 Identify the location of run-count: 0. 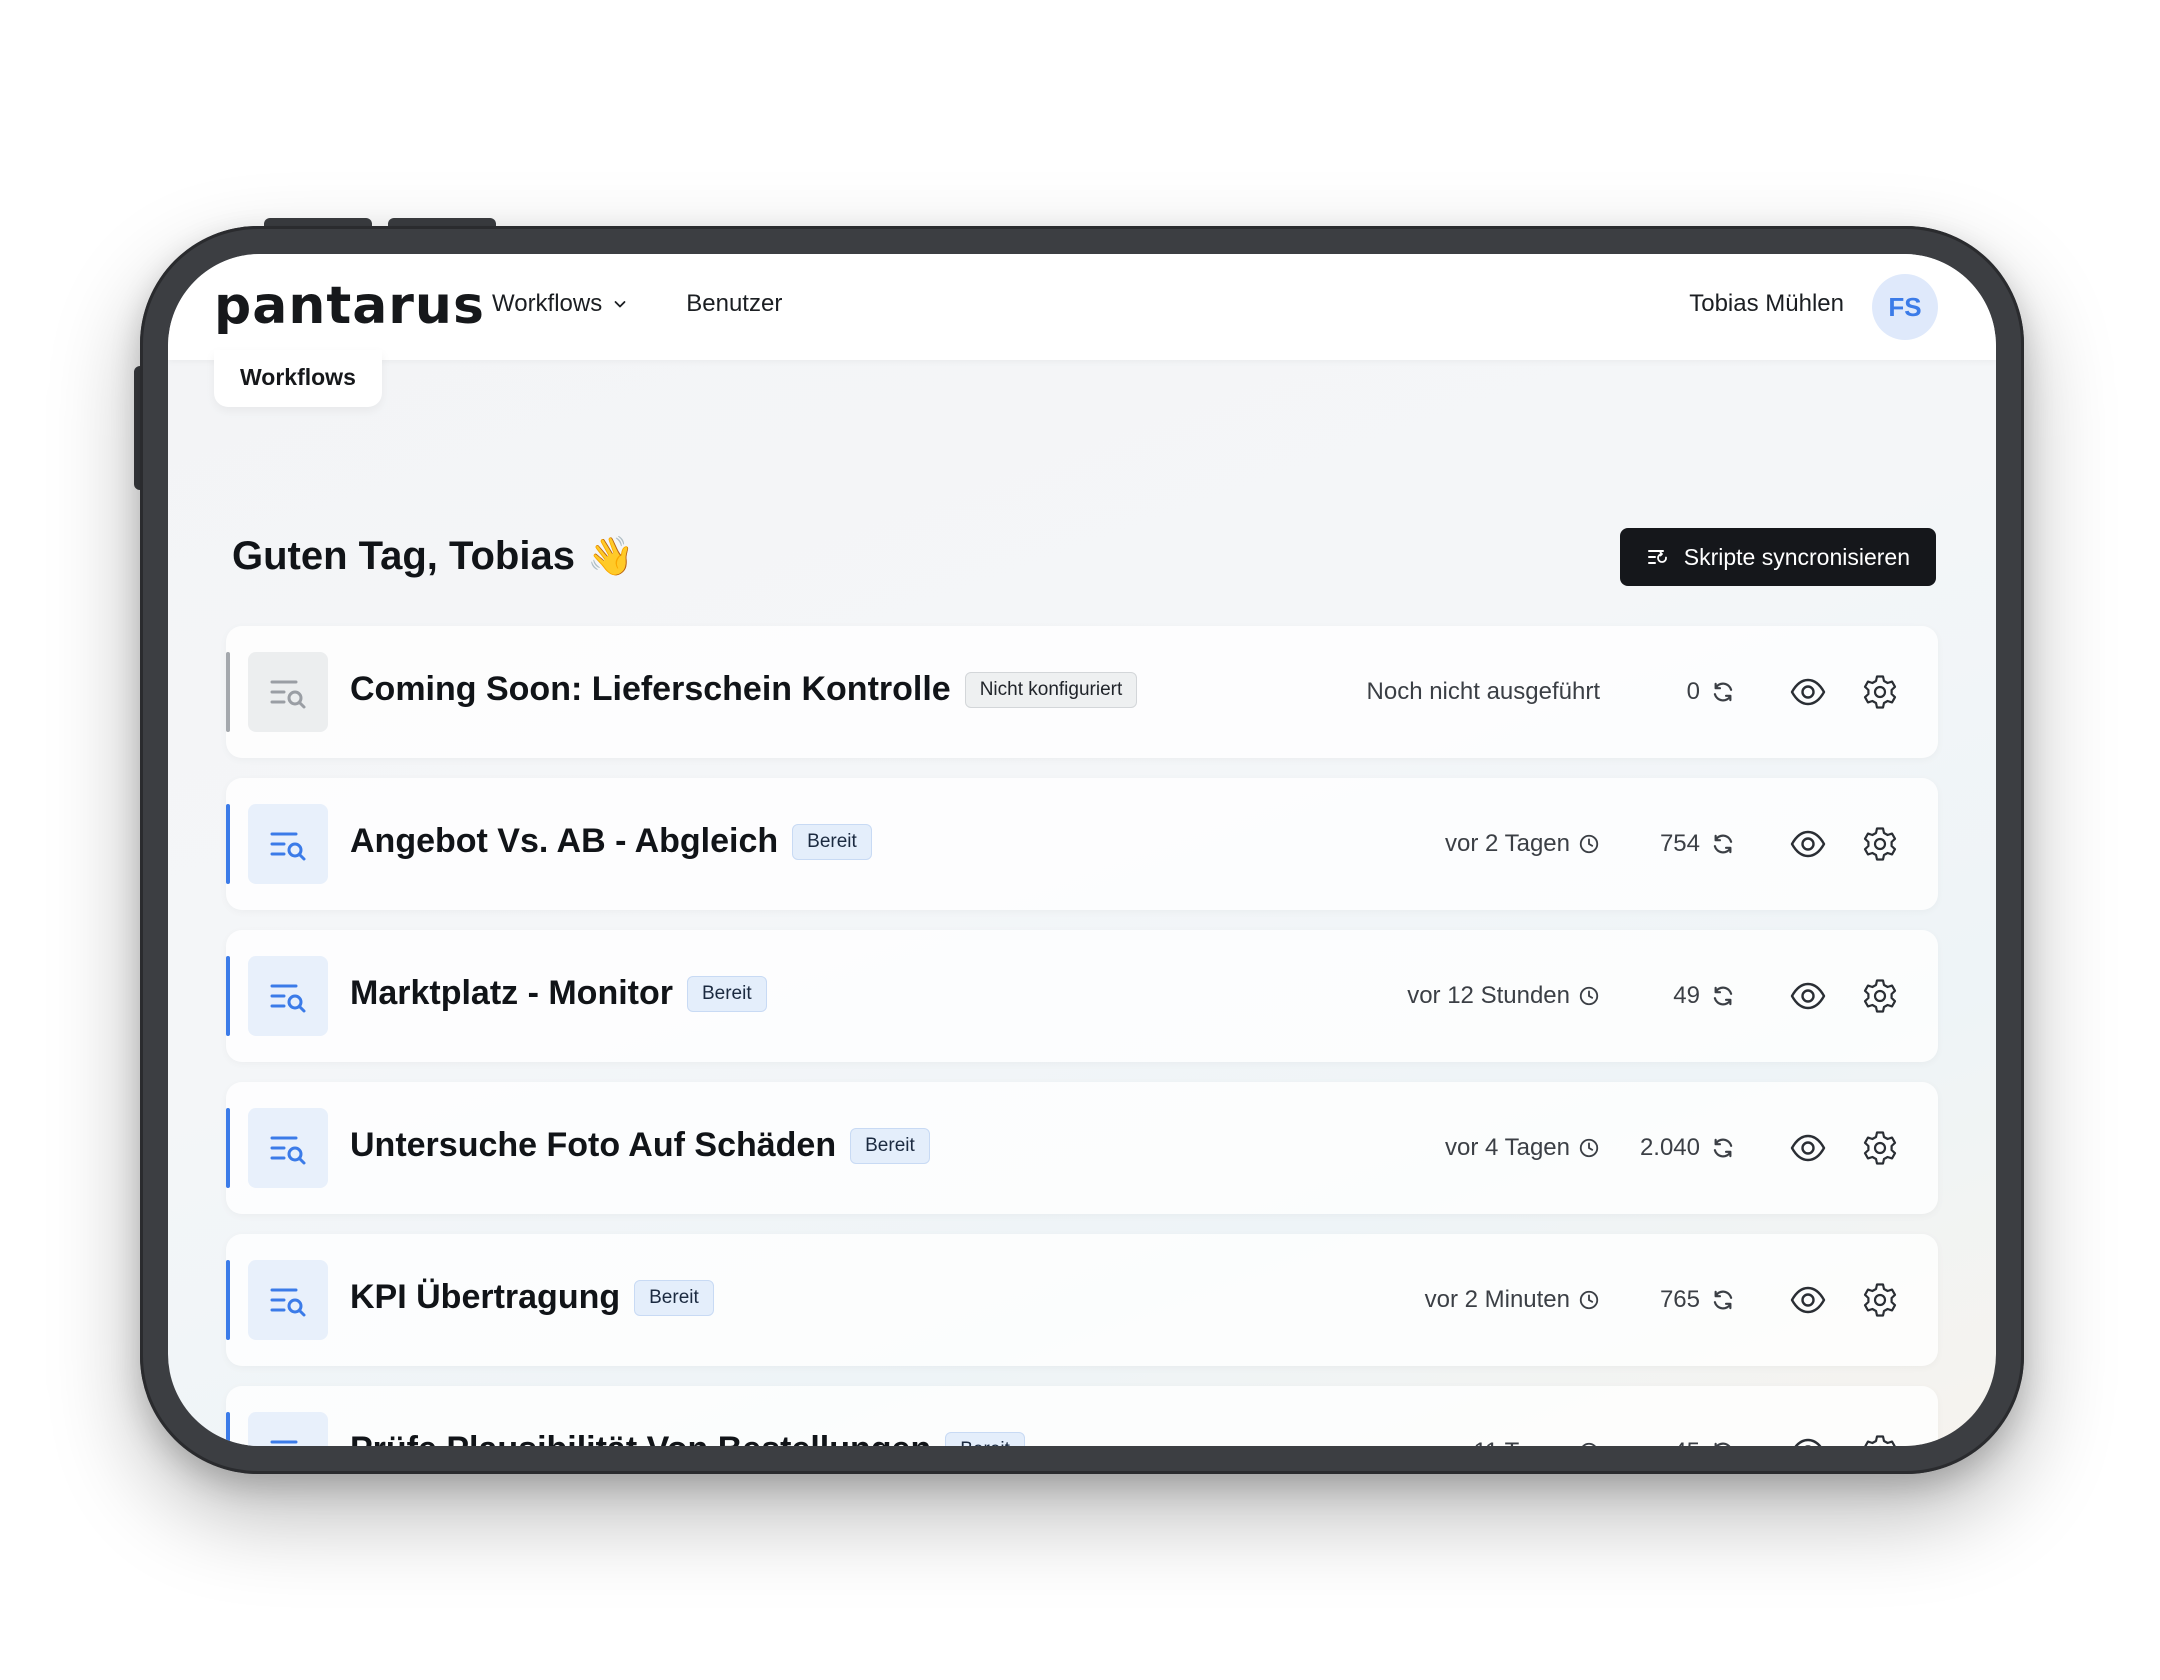
(1668, 692).